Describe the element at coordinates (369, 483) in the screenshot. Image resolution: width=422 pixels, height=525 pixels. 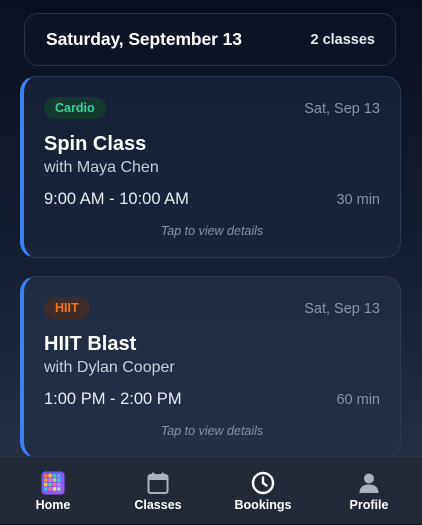
I see `person-icon` at that location.